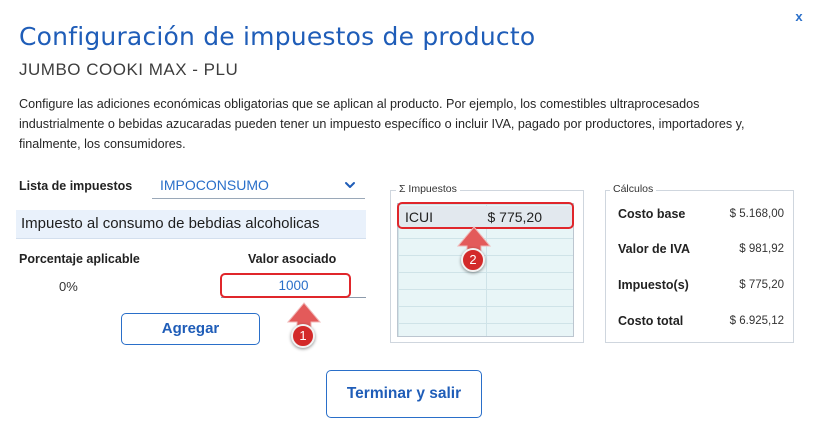 The height and width of the screenshot is (441, 817). I want to click on associated-value-input, so click(293, 286).